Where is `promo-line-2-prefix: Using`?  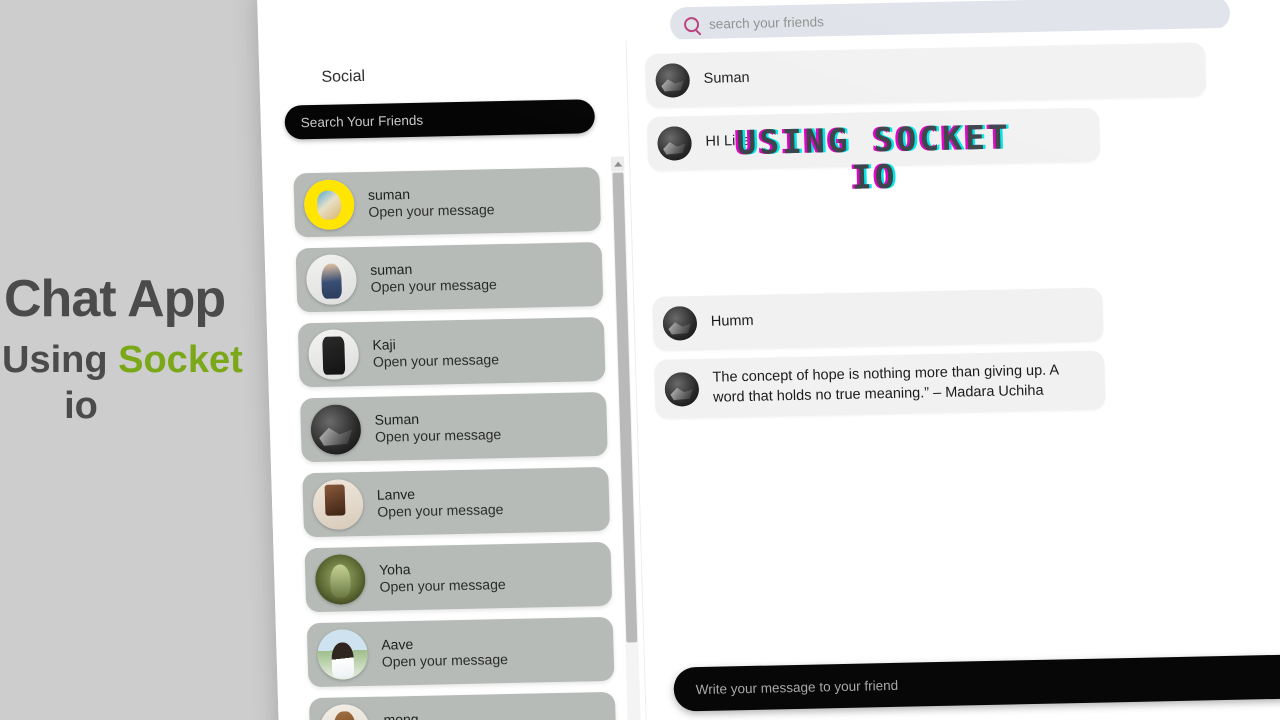 promo-line-2-prefix: Using is located at coordinates (60, 359).